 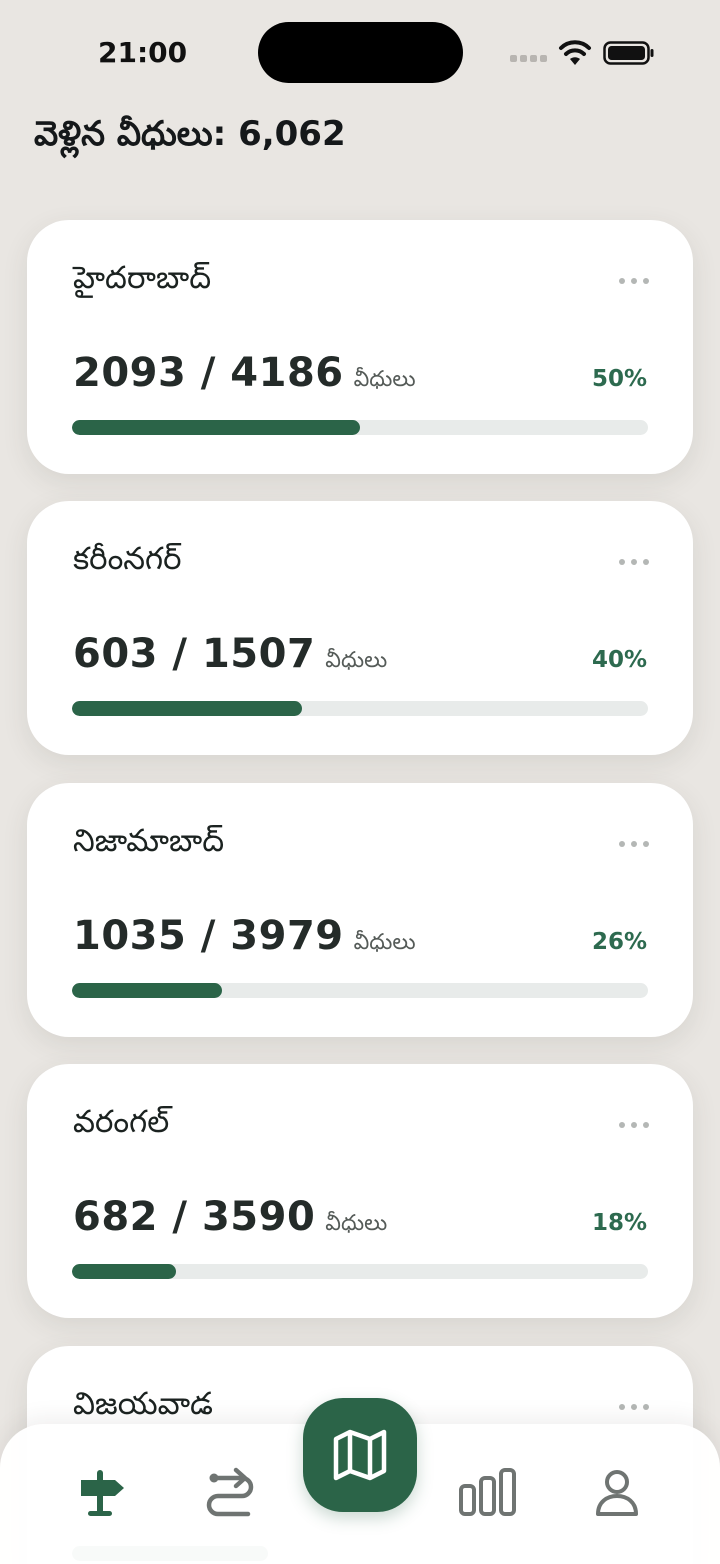 I want to click on visited-streets-total: వెళ్లిన వీధులు: 6,062, so click(x=190, y=134).